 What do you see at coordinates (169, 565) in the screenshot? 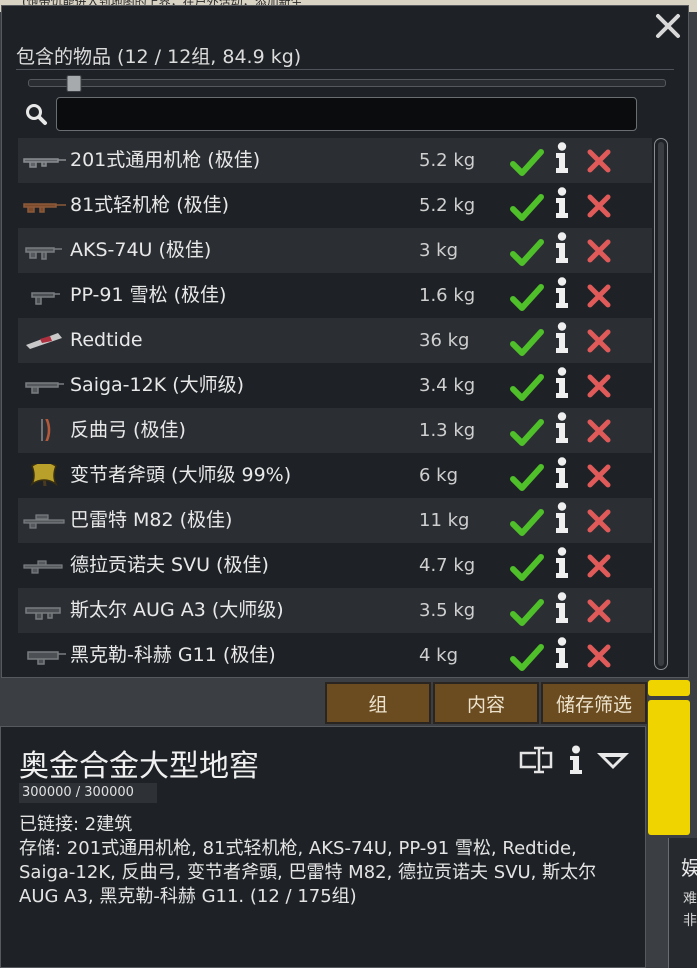
I see `item-name: 德拉贡诺夫 SVU (极佳)` at bounding box center [169, 565].